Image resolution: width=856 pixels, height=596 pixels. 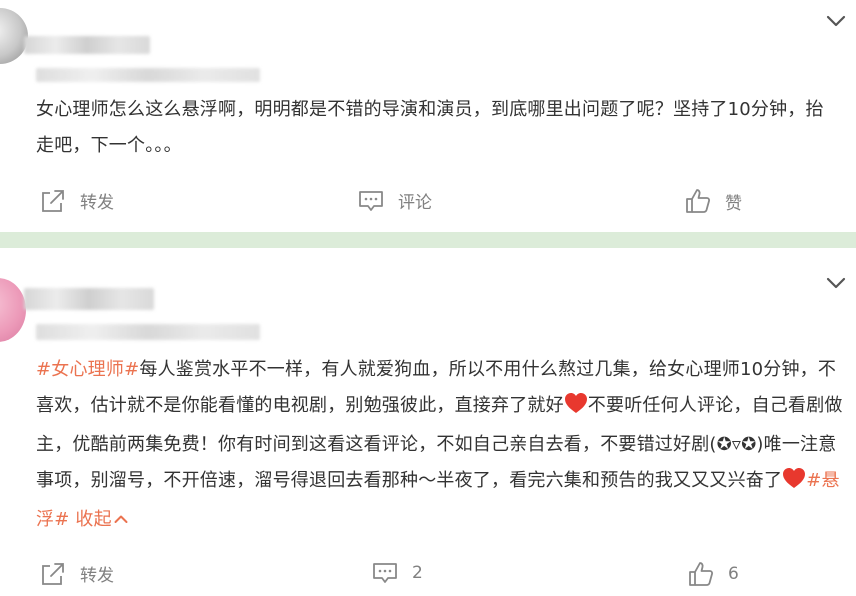 I want to click on comment-count: 2, so click(x=417, y=573).